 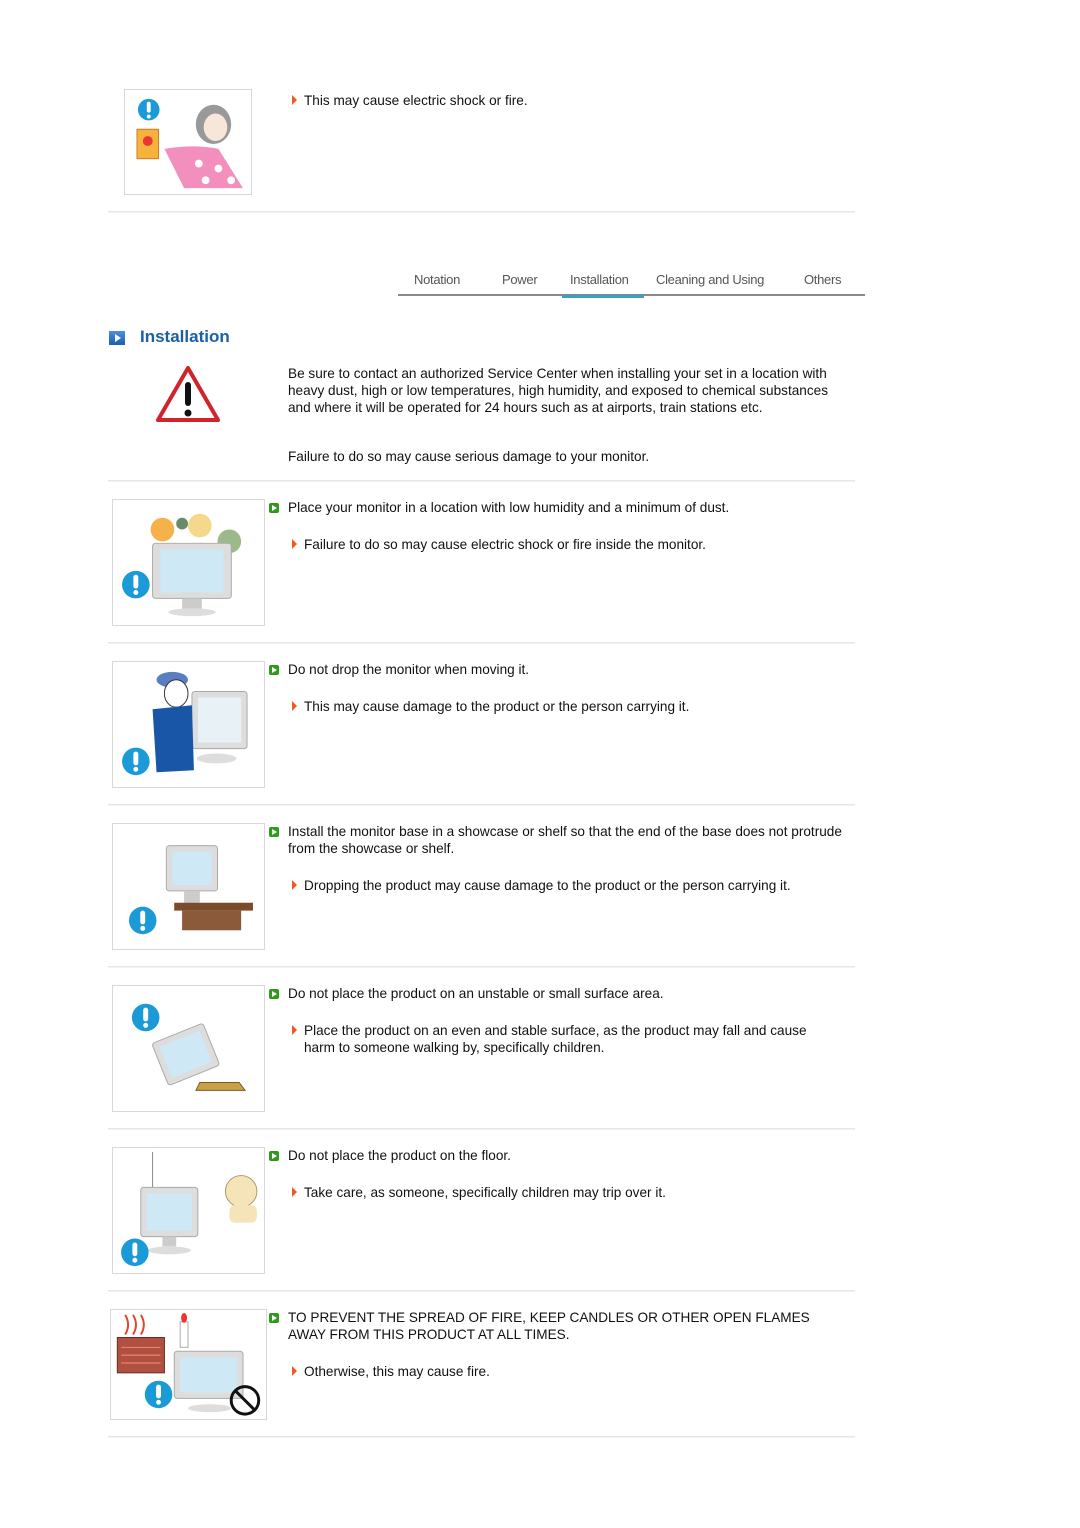 What do you see at coordinates (409, 669) in the screenshot?
I see `instruction-text: Do not drop the monitor when moving it.` at bounding box center [409, 669].